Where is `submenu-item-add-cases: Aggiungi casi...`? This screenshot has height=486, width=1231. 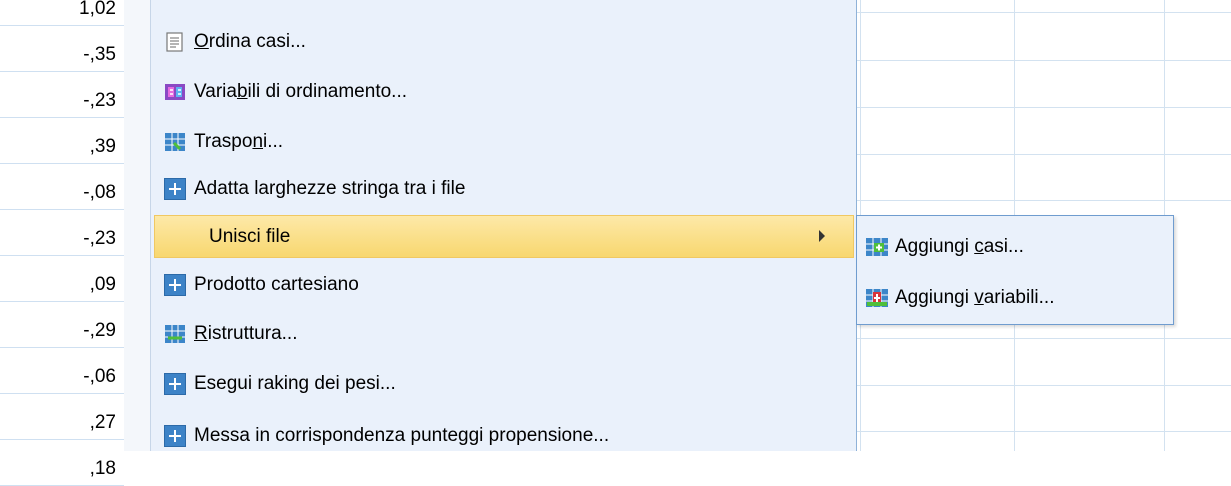 submenu-item-add-cases: Aggiungi casi... is located at coordinates (1015, 247).